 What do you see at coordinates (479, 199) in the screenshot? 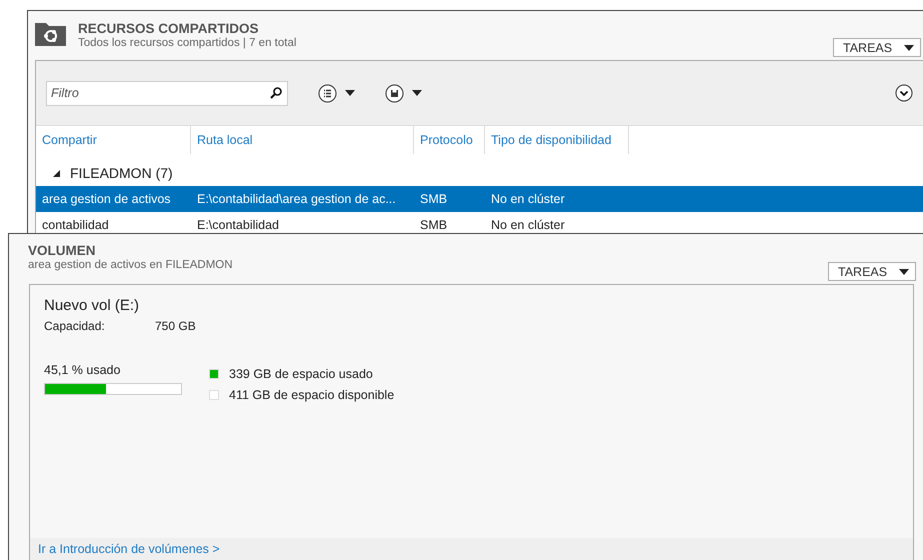
I see `table-row: area gestion de activos E:\contabilidad\area gestion de ac... SMB No en clúster` at bounding box center [479, 199].